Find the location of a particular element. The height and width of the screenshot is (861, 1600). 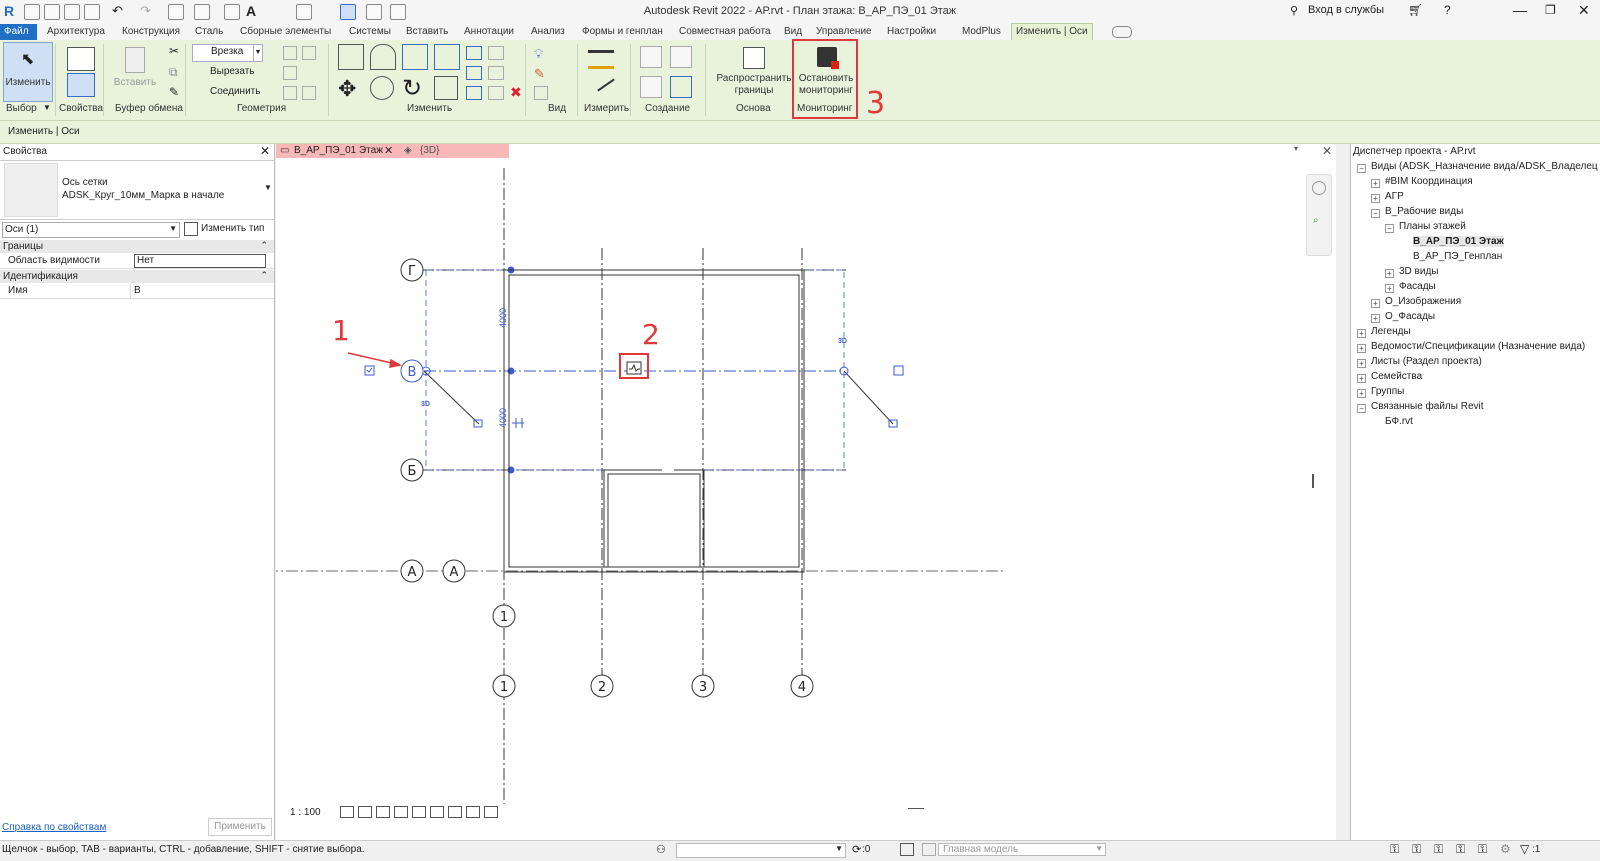

analytical-model-icon is located at coordinates (491, 812).